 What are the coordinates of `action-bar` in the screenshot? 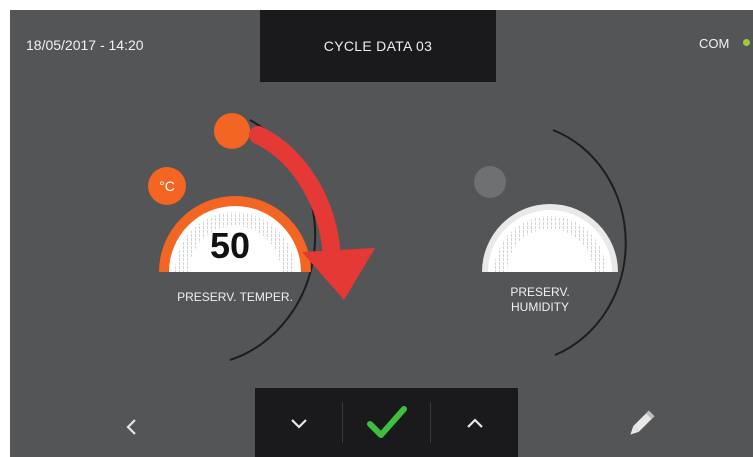 It's located at (386, 422).